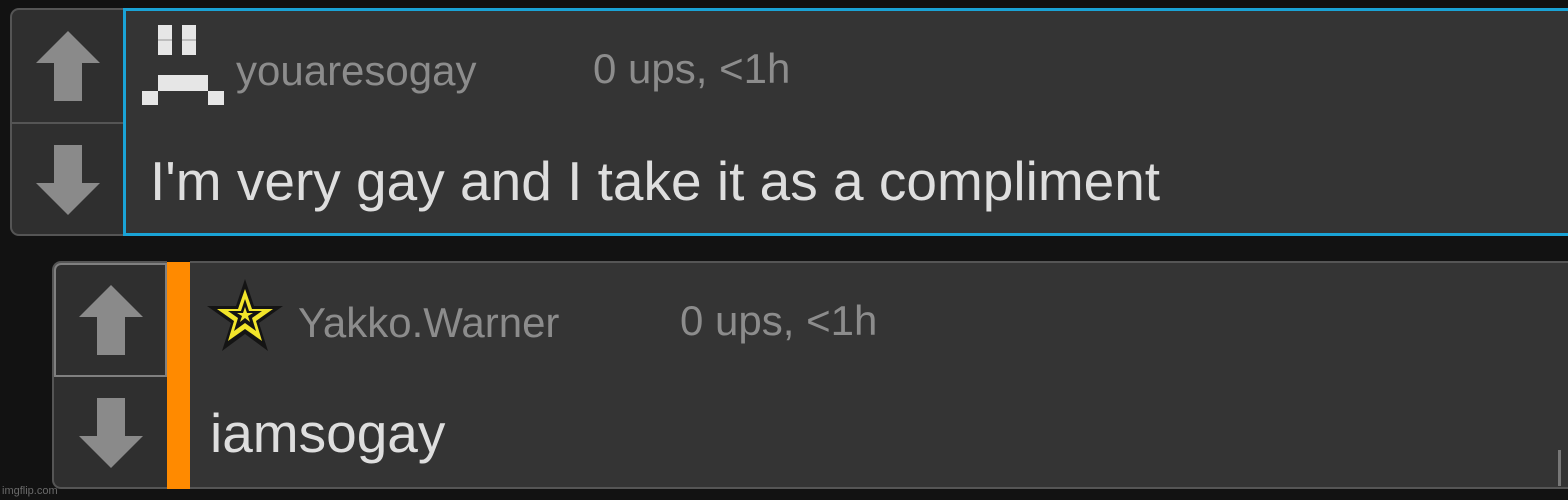  I want to click on comment-1-vote-panel, so click(66, 122).